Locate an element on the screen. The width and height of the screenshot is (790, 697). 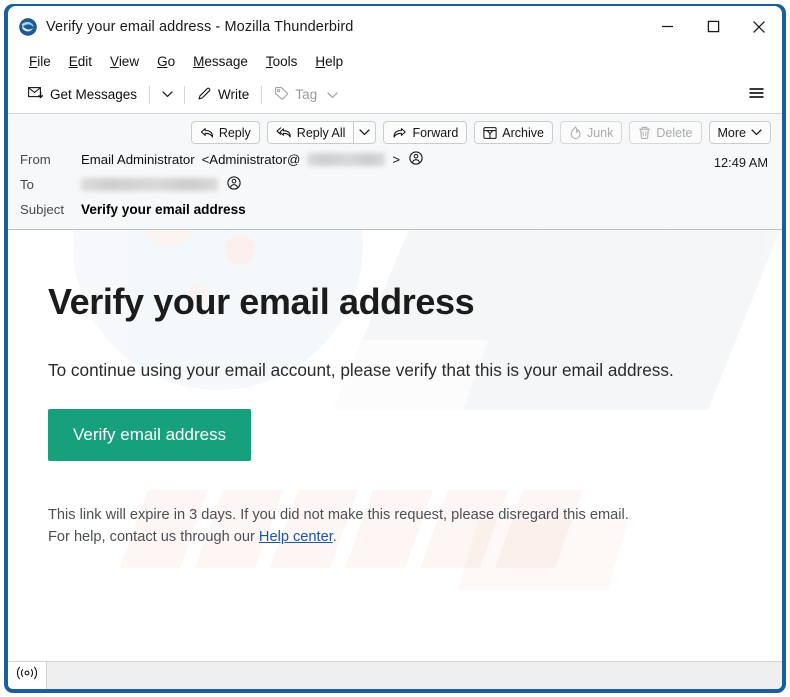
tag-button: Tag is located at coordinates (306, 94).